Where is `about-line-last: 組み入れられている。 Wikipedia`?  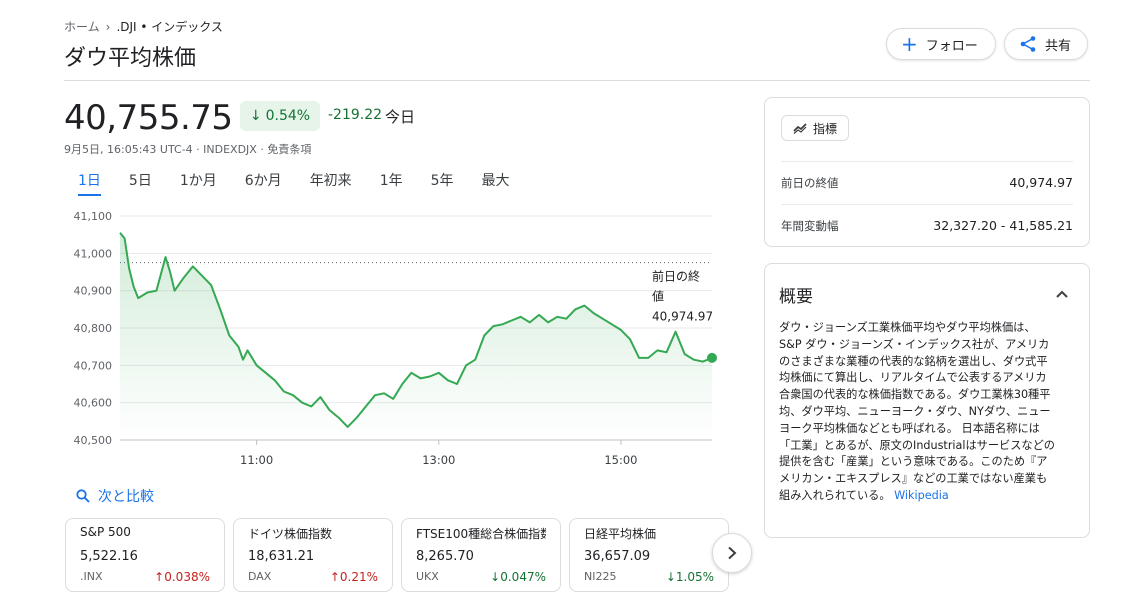
about-line-last: 組み入れられている。 Wikipedia is located at coordinates (864, 495).